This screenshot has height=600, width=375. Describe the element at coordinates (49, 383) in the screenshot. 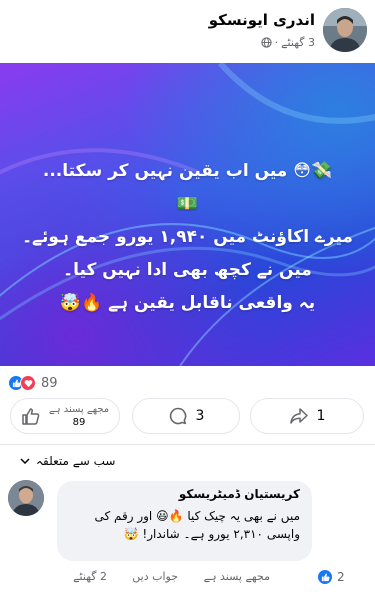

I see `reaction-count: 89` at that location.